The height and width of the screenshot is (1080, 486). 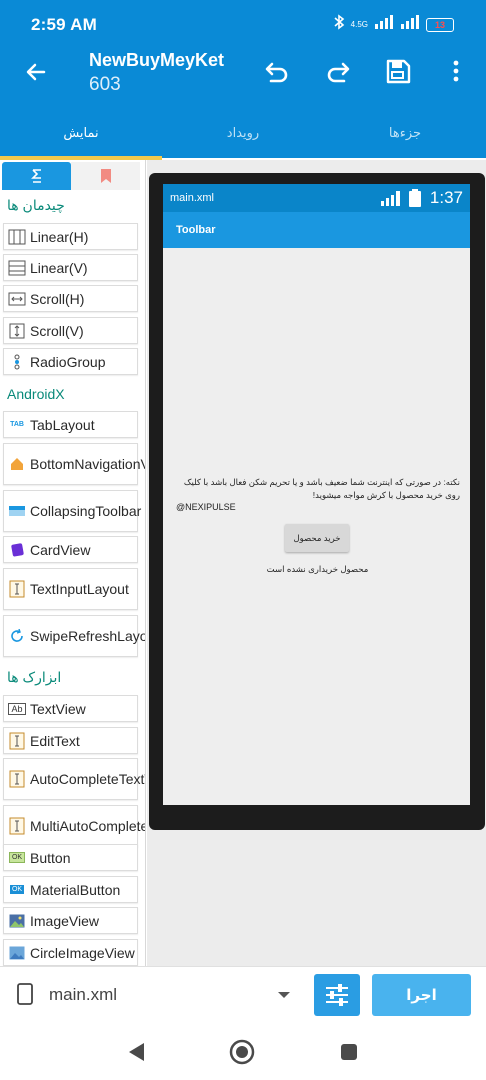 I want to click on palette-item-label: RadioGroup, so click(x=68, y=361).